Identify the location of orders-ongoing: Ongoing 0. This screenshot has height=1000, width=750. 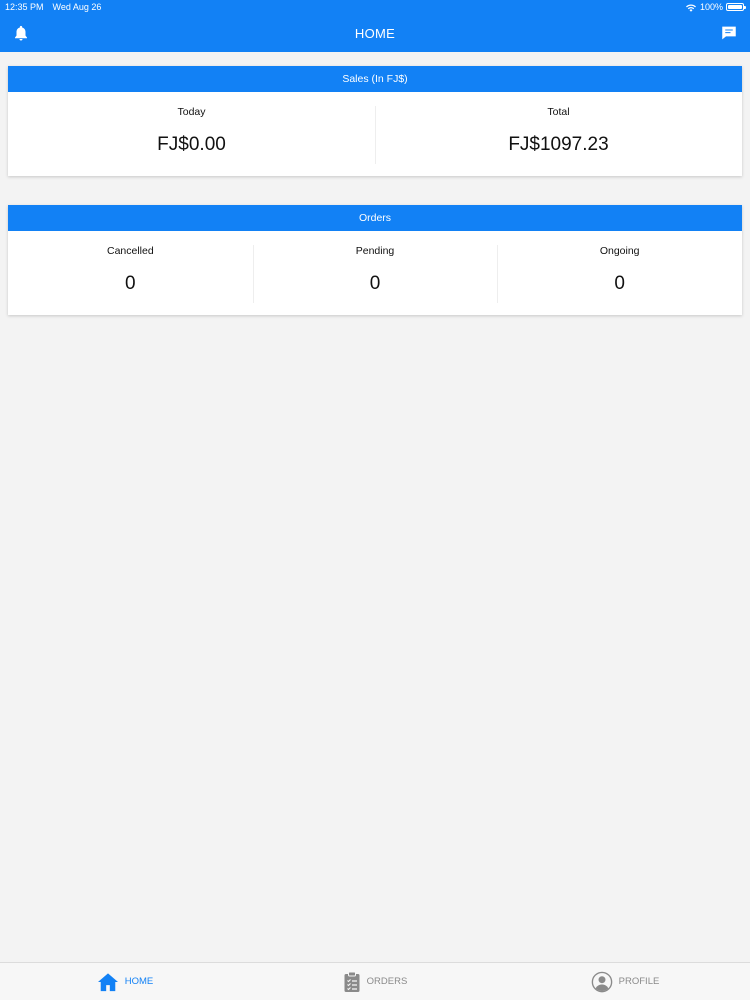
(619, 273).